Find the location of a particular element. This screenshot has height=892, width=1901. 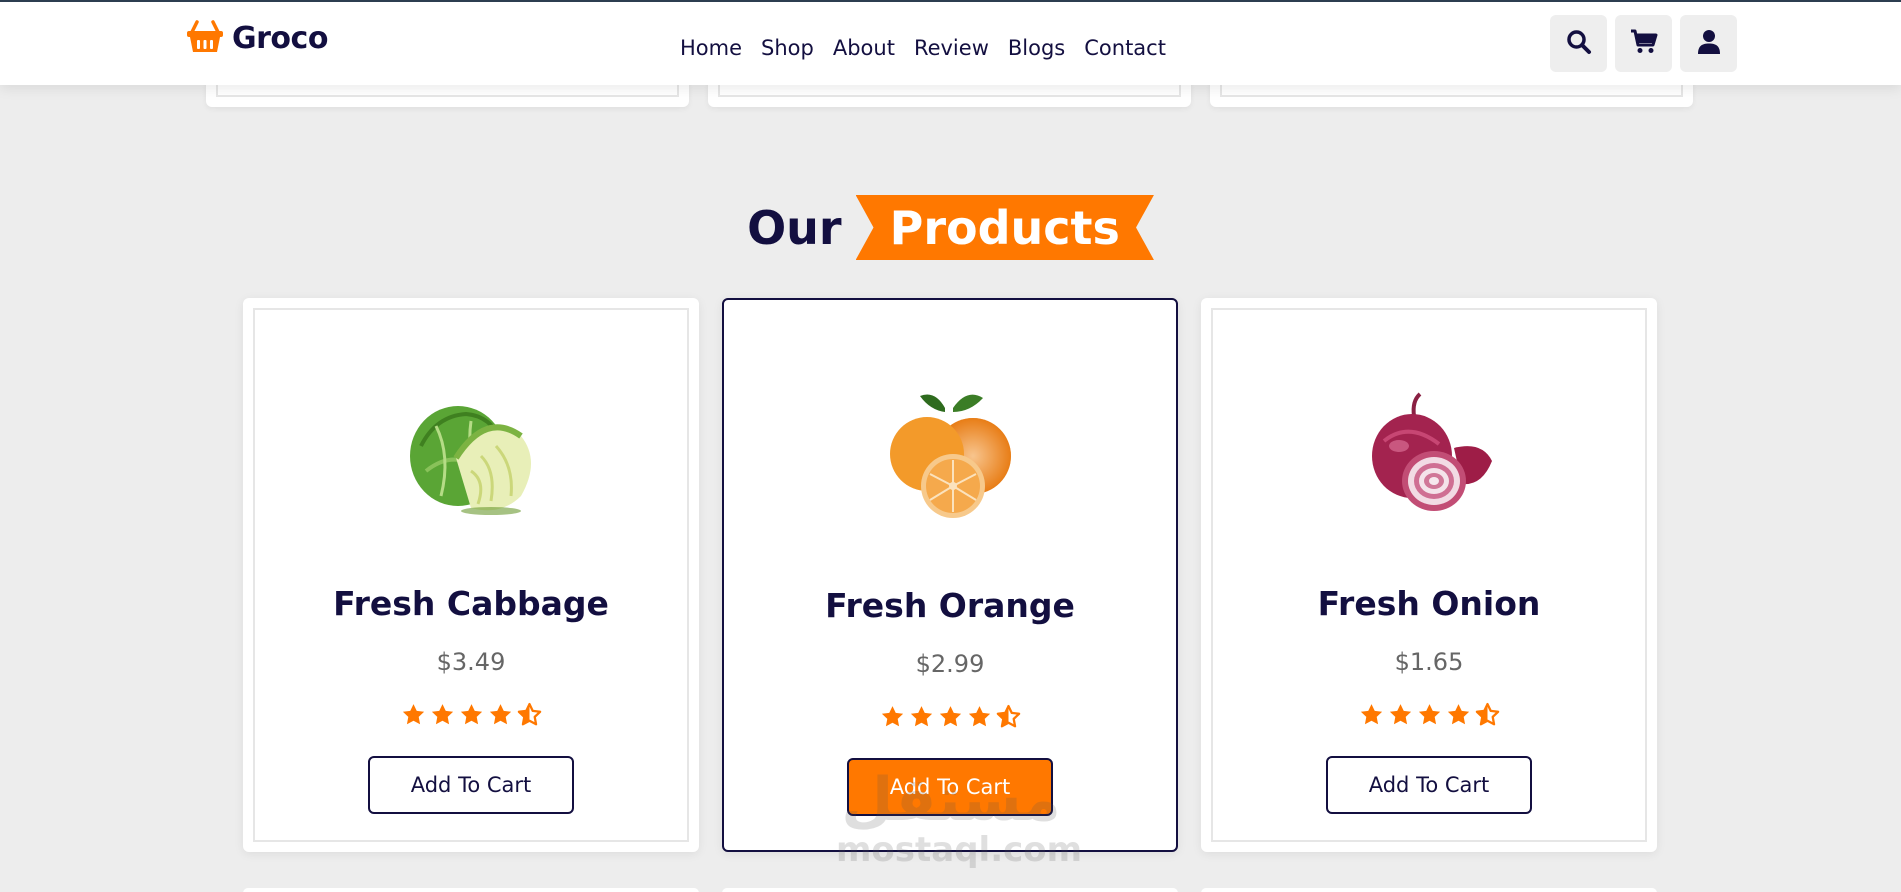

product-name: Fresh Orange is located at coordinates (950, 605).